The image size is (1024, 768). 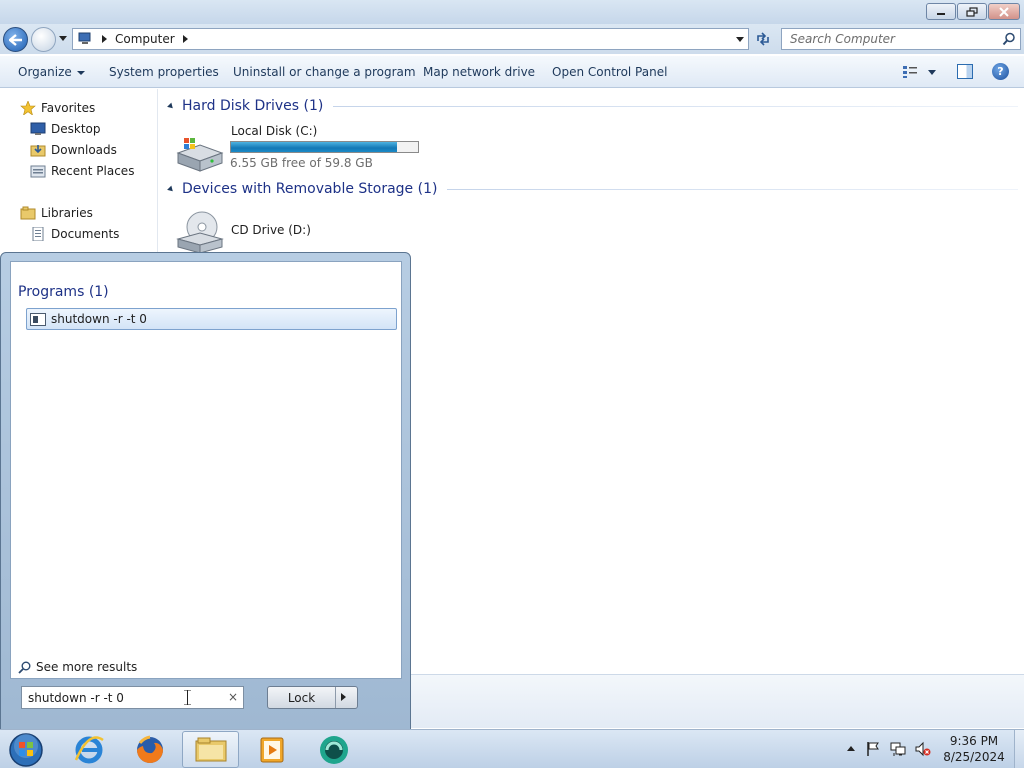 What do you see at coordinates (38, 151) in the screenshot?
I see `downloads-folder-icon` at bounding box center [38, 151].